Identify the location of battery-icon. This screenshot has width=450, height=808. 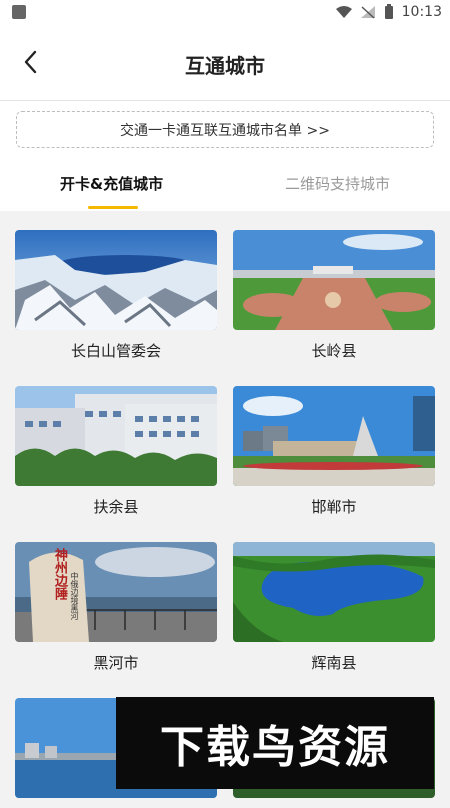
(388, 11).